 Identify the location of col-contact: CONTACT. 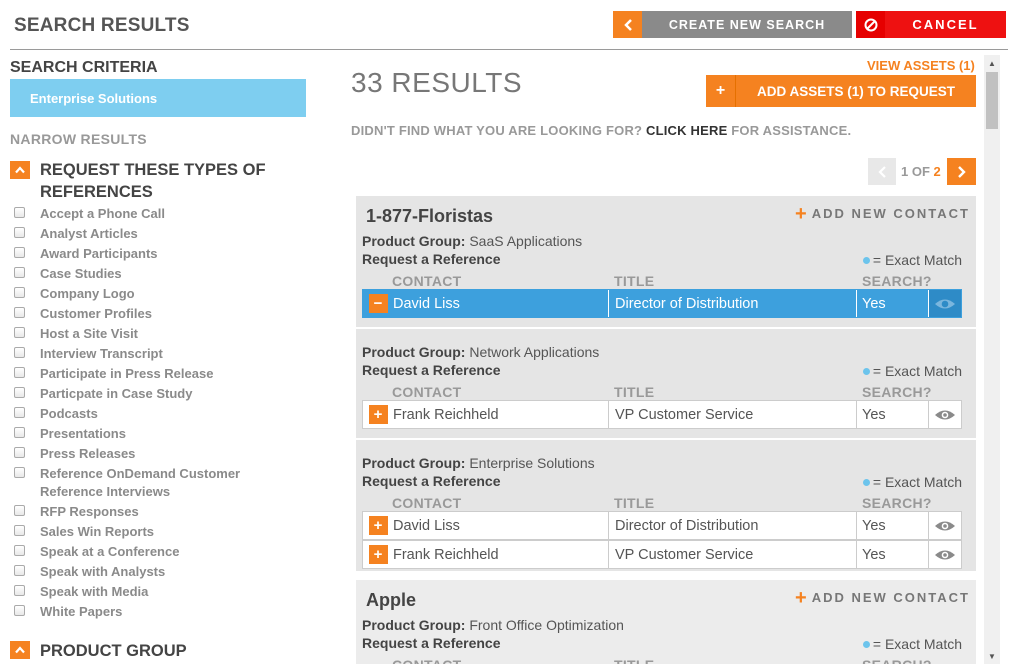
(427, 392).